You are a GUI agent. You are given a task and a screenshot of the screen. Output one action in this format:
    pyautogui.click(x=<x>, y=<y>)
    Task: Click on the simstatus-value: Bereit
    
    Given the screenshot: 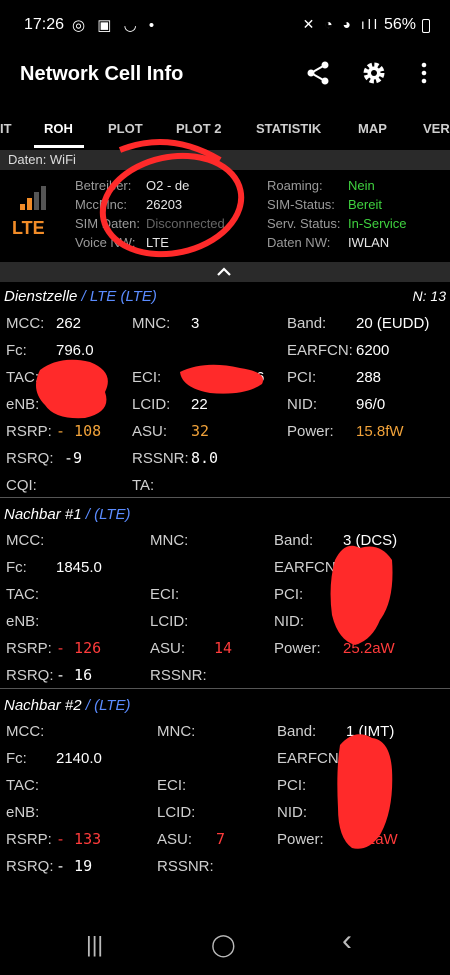 What is the action you would take?
    pyautogui.click(x=365, y=204)
    